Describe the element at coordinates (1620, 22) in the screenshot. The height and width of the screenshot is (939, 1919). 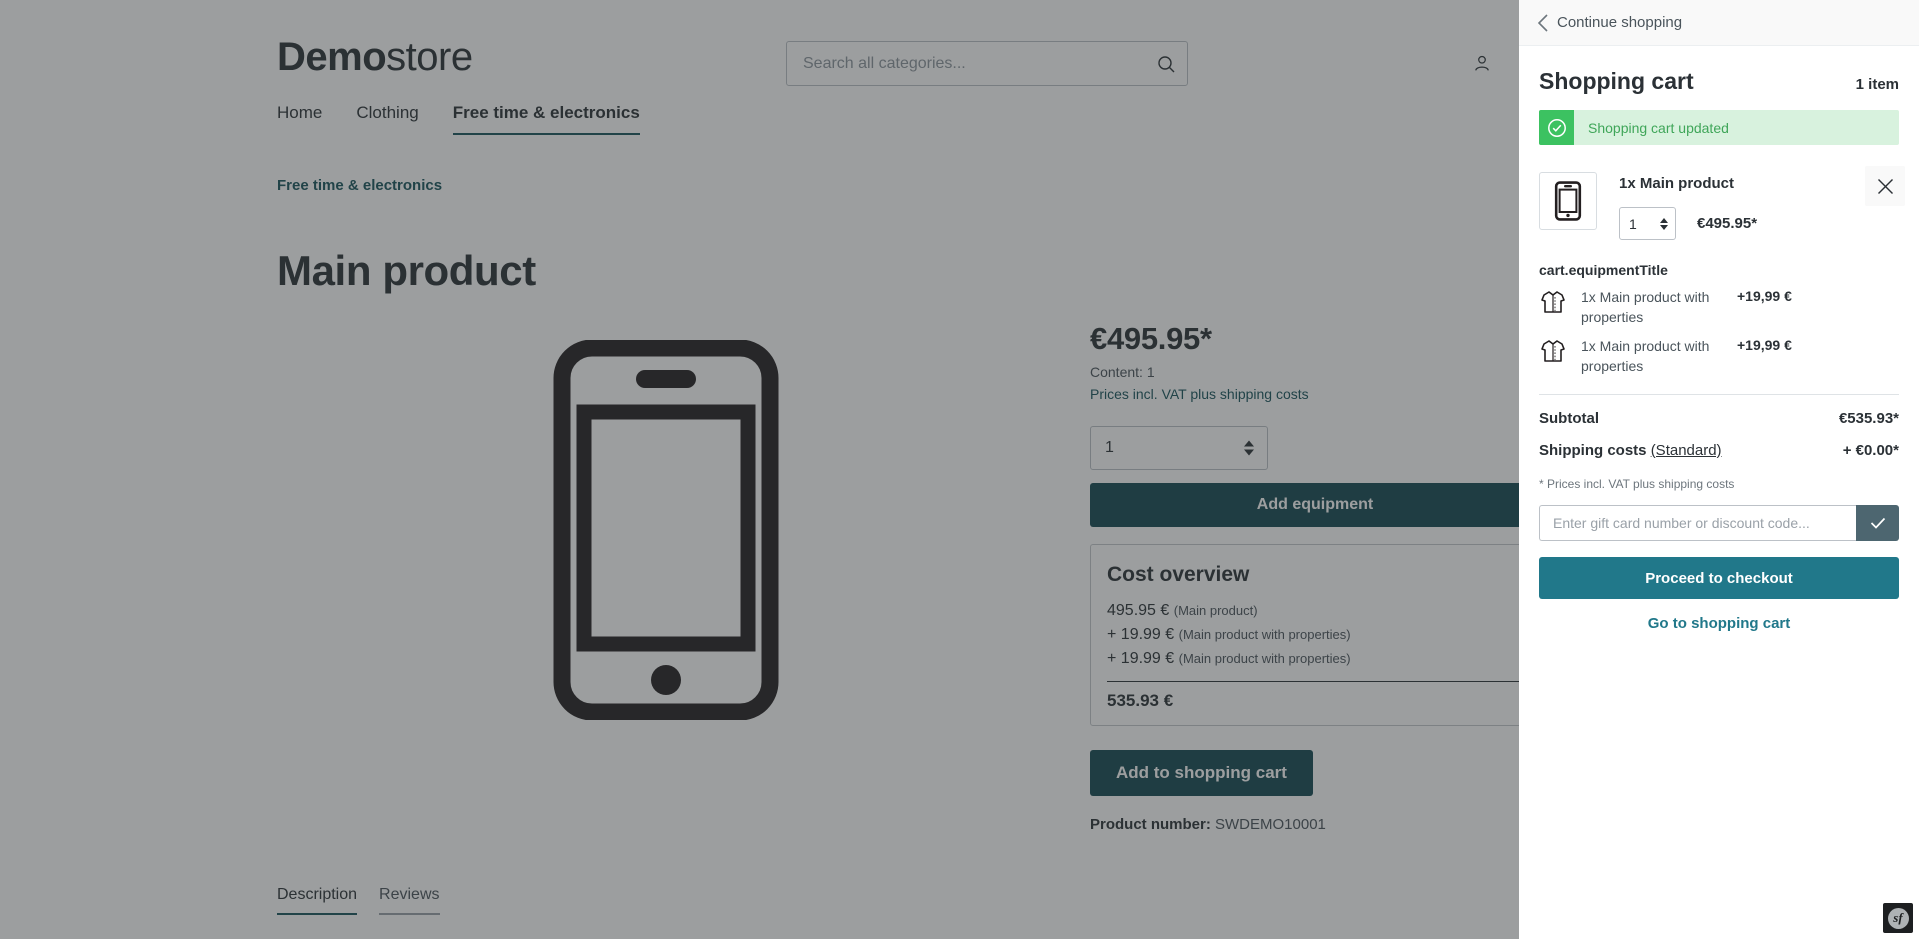
I see `continue-shopping-label: Continue shopping` at that location.